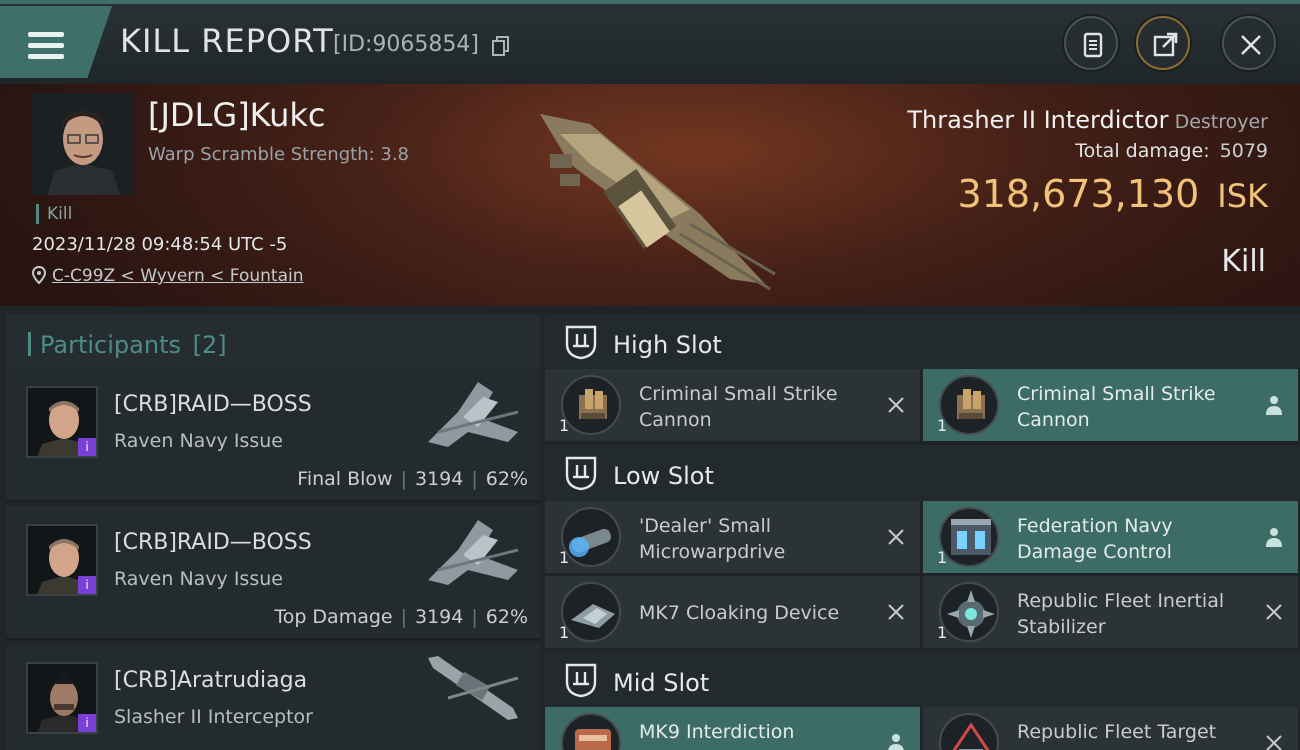  What do you see at coordinates (922, 680) in the screenshot?
I see `mid-slot-header: Mid Slot` at bounding box center [922, 680].